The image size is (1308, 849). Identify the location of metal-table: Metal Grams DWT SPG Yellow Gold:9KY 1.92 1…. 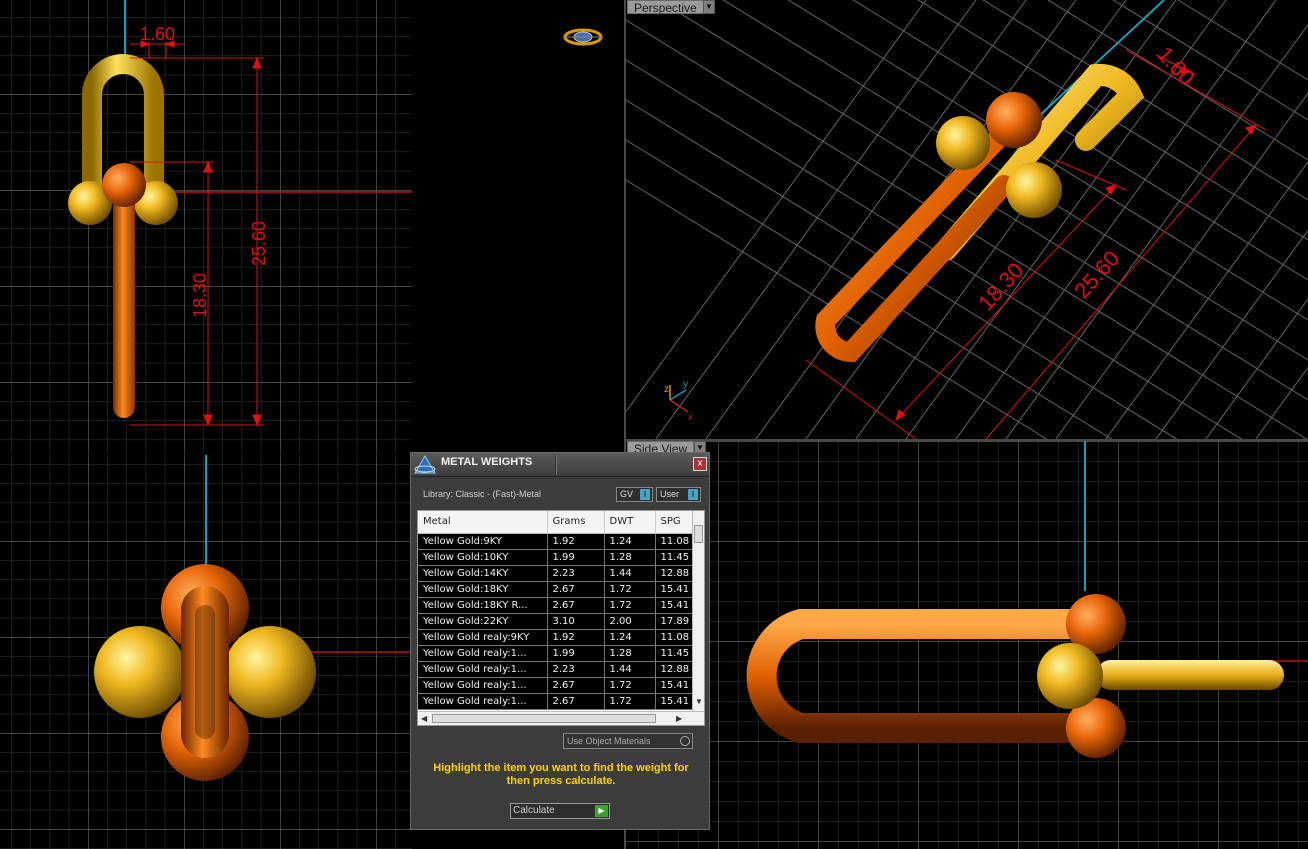
(561, 618).